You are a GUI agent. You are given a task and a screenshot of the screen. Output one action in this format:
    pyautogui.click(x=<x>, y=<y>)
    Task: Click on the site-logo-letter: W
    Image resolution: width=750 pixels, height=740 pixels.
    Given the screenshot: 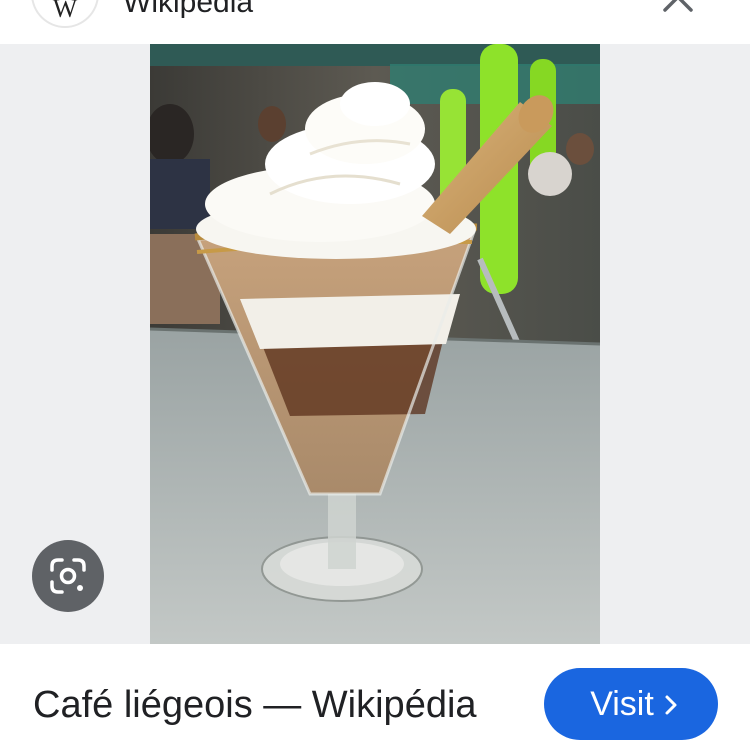 What is the action you would take?
    pyautogui.click(x=65, y=11)
    